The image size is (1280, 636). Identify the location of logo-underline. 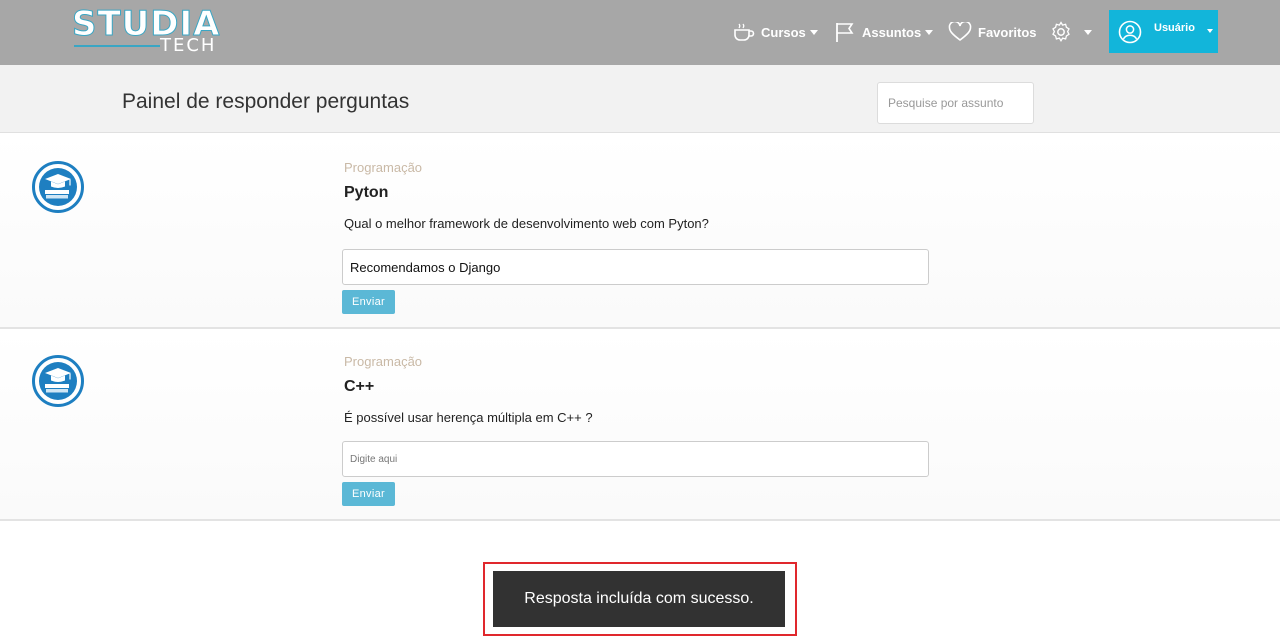
(117, 46).